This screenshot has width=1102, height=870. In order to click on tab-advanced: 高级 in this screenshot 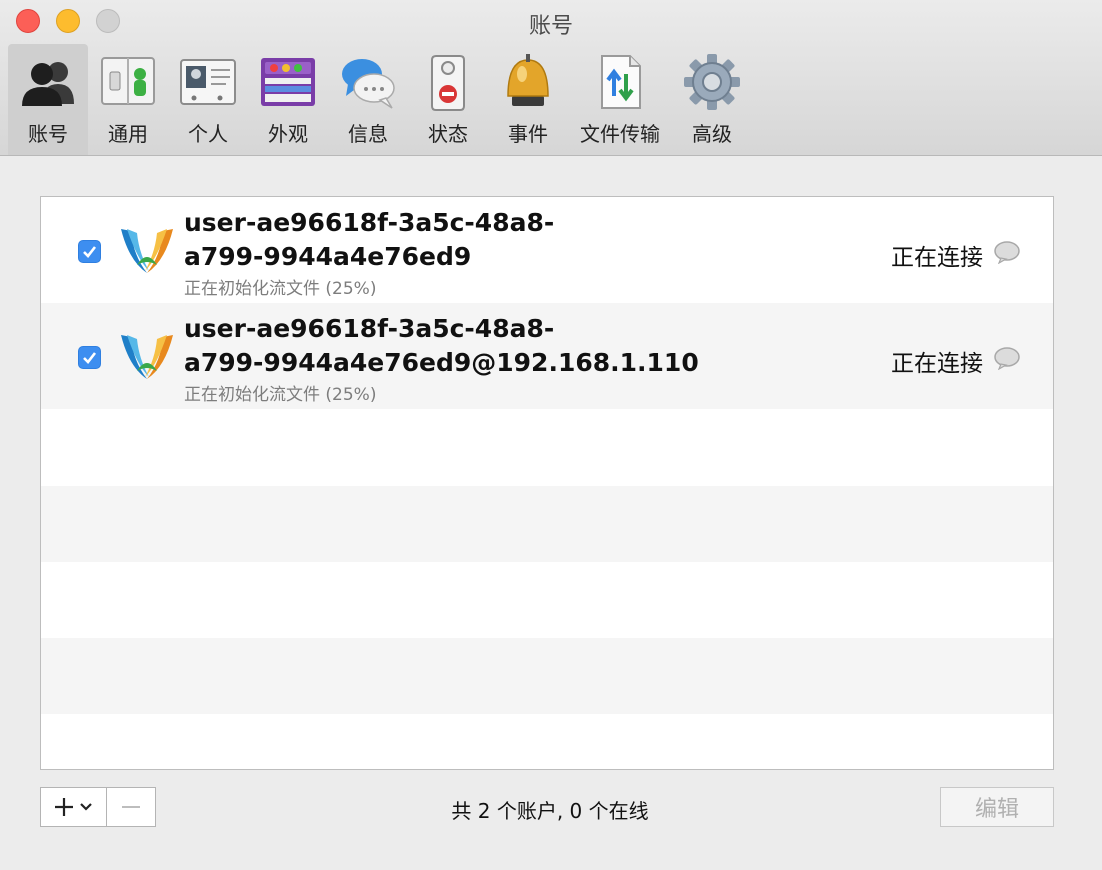, I will do `click(712, 99)`.